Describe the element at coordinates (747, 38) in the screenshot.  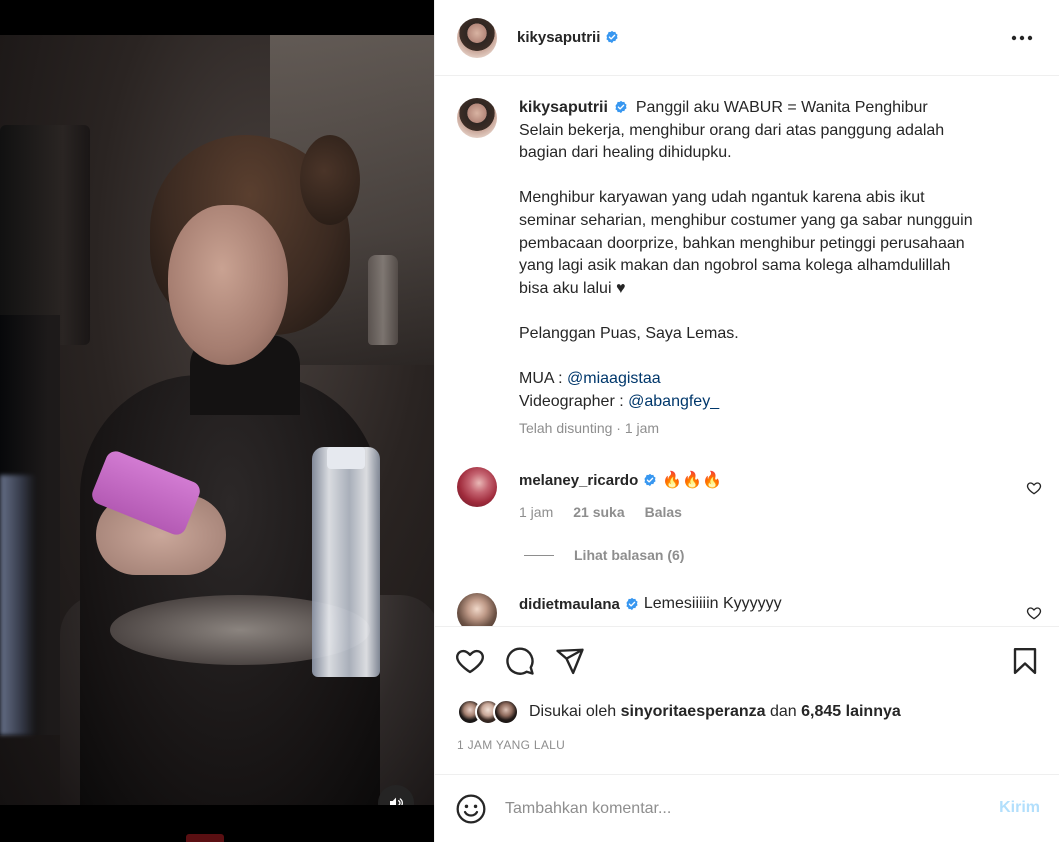
I see `post-header: kikysaputrii` at that location.